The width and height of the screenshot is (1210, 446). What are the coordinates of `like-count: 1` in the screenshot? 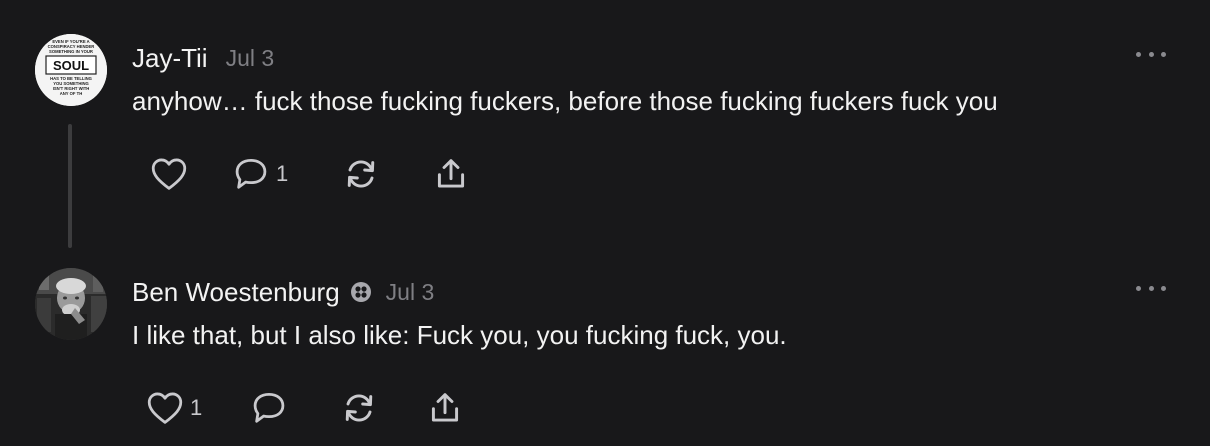 It's located at (196, 407).